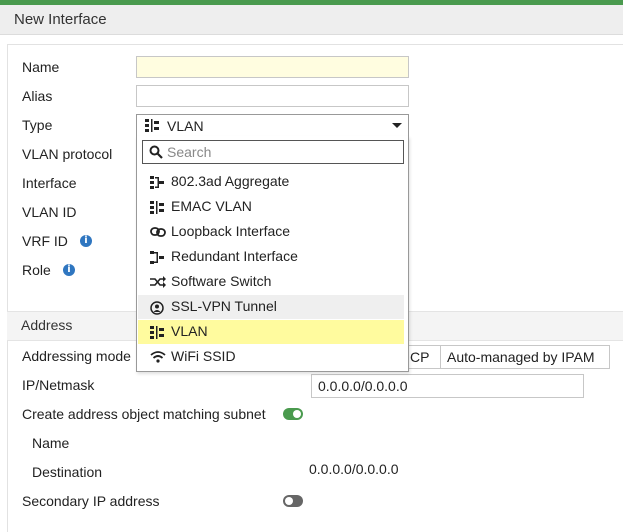  Describe the element at coordinates (158, 357) in the screenshot. I see `wifi-icon` at that location.